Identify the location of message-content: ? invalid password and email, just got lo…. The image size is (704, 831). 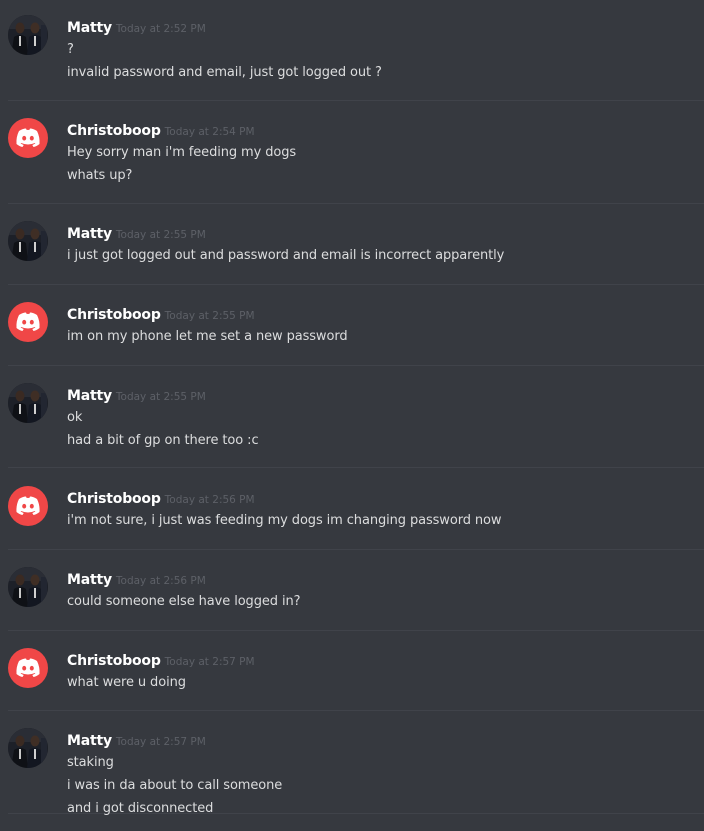
(224, 61).